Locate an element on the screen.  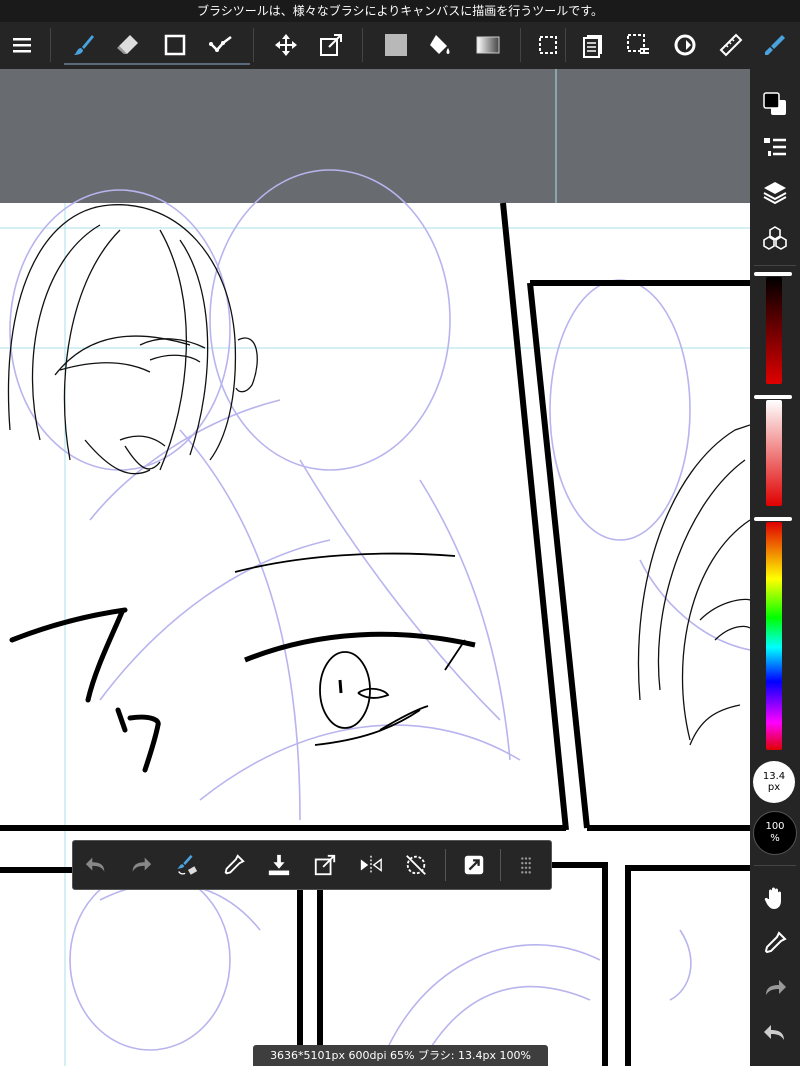
move-tool-button is located at coordinates (286, 45).